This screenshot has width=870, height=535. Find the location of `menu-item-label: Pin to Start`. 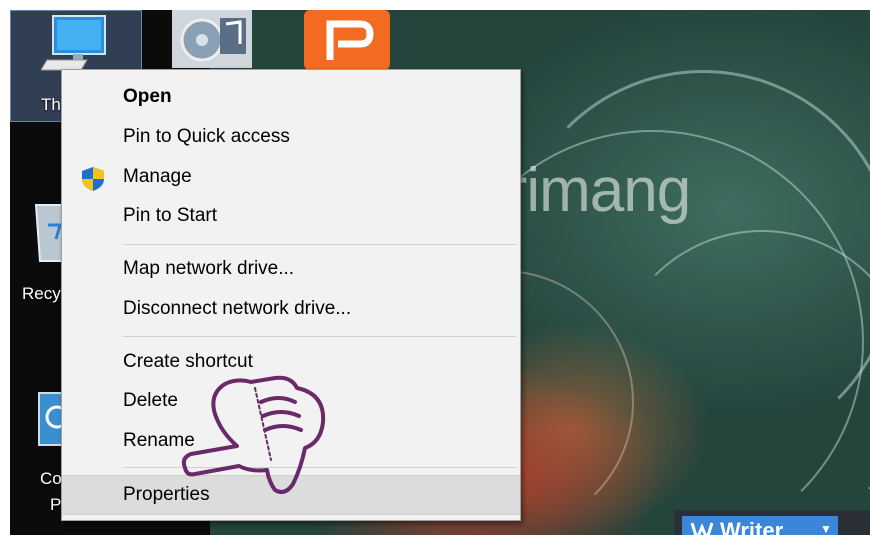

menu-item-label: Pin to Start is located at coordinates (170, 215).